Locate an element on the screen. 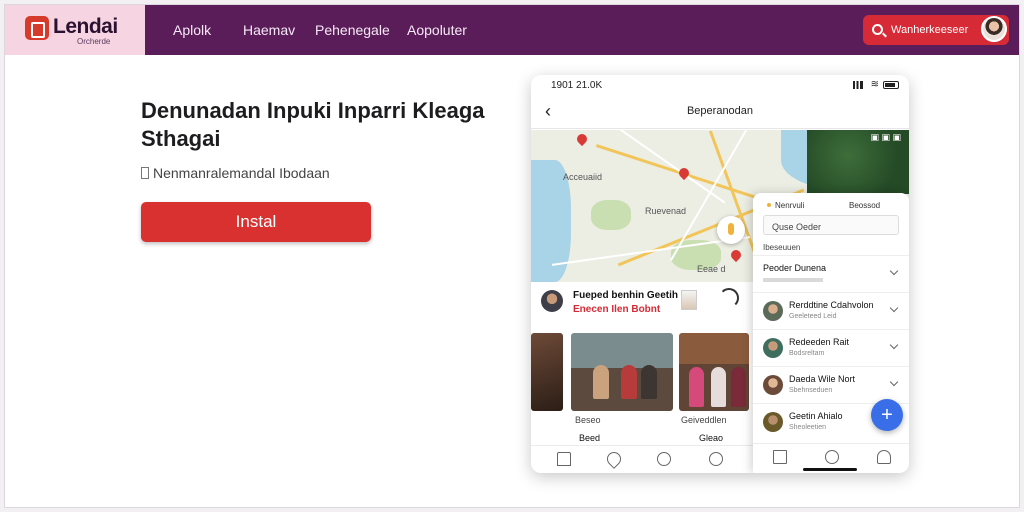 The height and width of the screenshot is (512, 1024). panel-item-meta: Sheoleetien is located at coordinates (807, 427).